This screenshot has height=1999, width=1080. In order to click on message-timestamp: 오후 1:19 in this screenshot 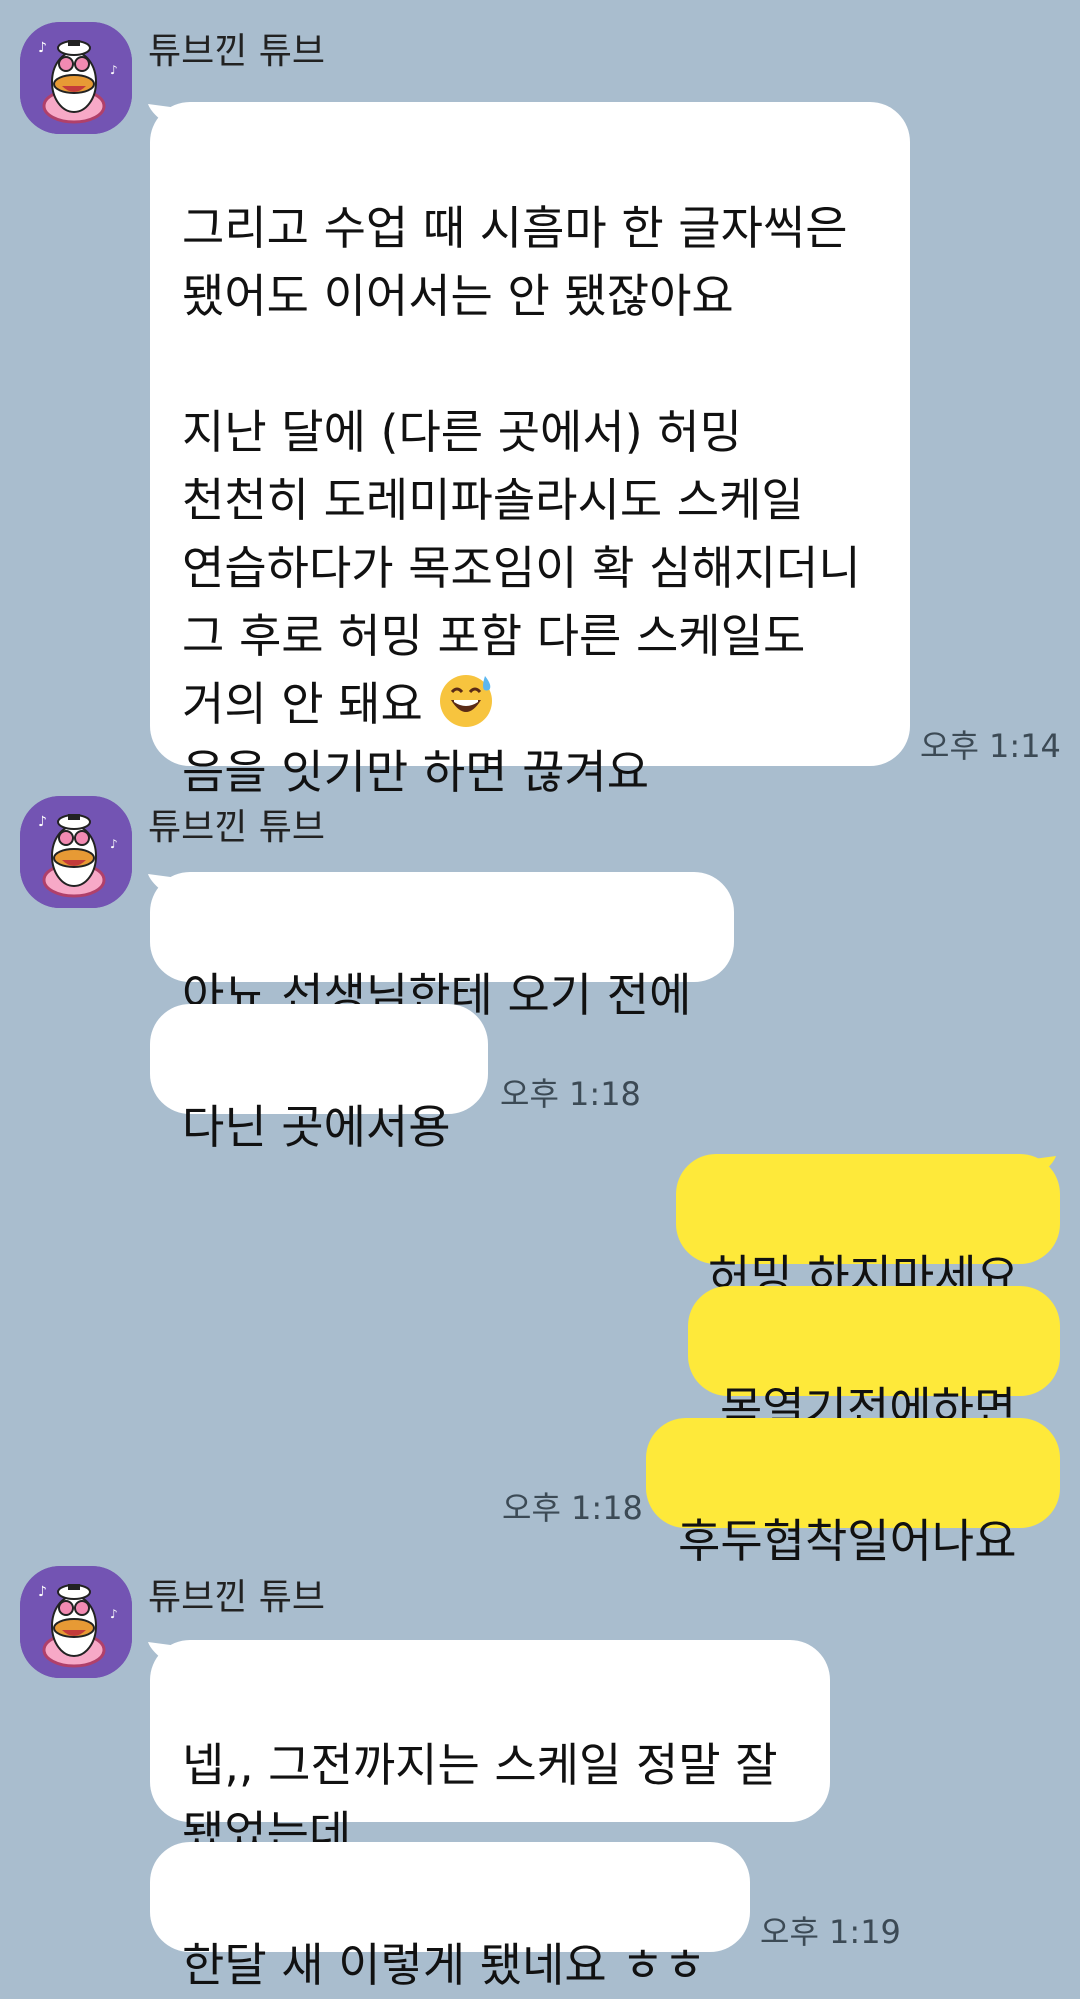, I will do `click(830, 1932)`.